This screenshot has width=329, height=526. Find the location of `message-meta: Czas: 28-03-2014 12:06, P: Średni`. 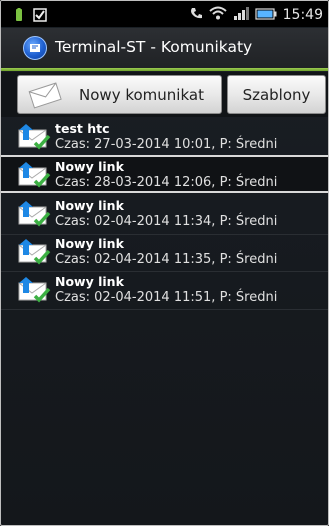

message-meta: Czas: 28-03-2014 12:06, P: Średni is located at coordinates (166, 182).